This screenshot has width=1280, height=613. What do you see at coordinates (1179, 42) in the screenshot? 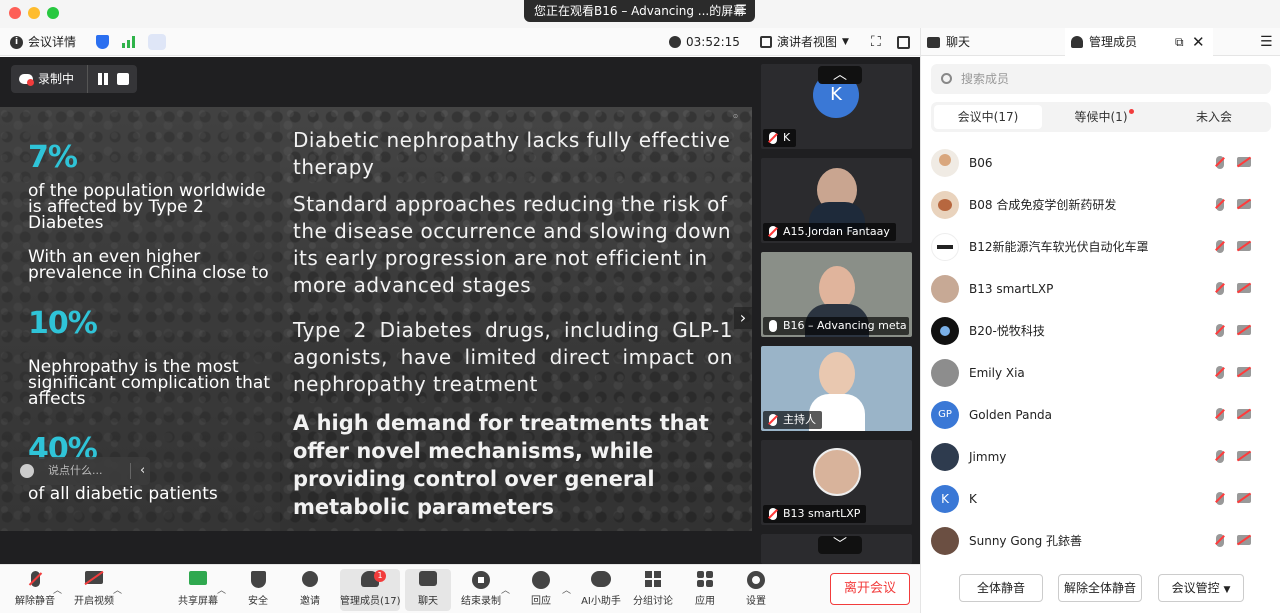
I see `popout-icon: ⧉` at bounding box center [1179, 42].